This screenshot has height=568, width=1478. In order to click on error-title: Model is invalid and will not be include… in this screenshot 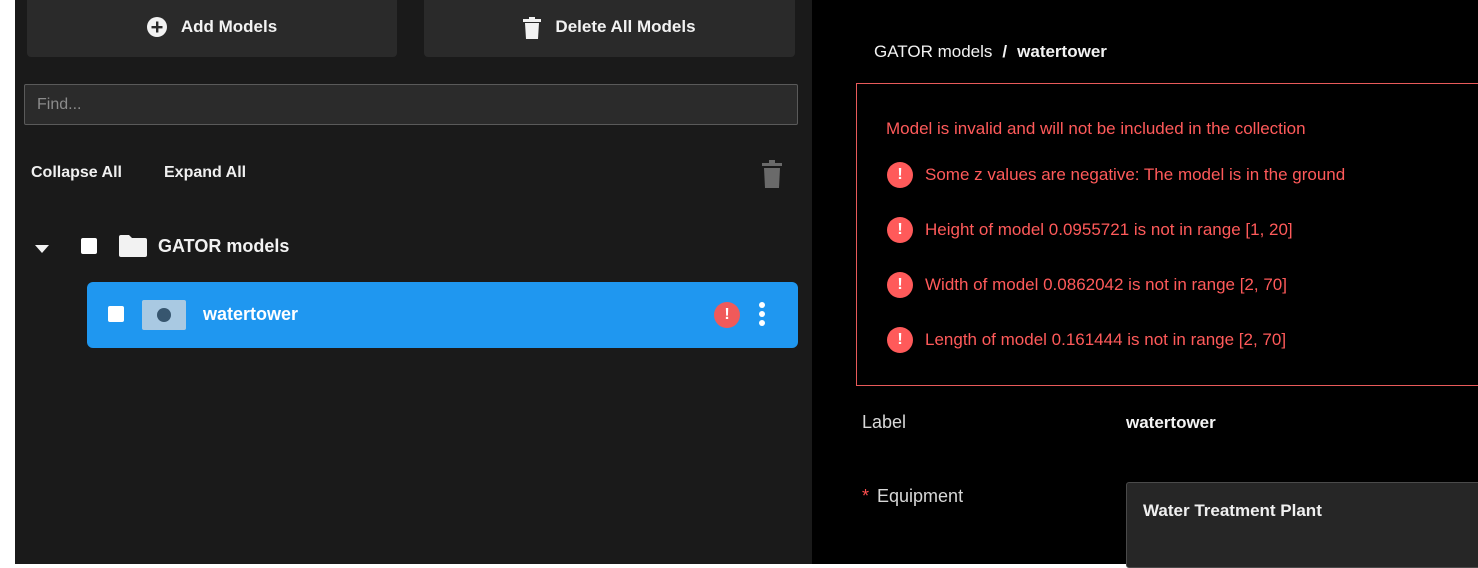, I will do `click(1096, 128)`.